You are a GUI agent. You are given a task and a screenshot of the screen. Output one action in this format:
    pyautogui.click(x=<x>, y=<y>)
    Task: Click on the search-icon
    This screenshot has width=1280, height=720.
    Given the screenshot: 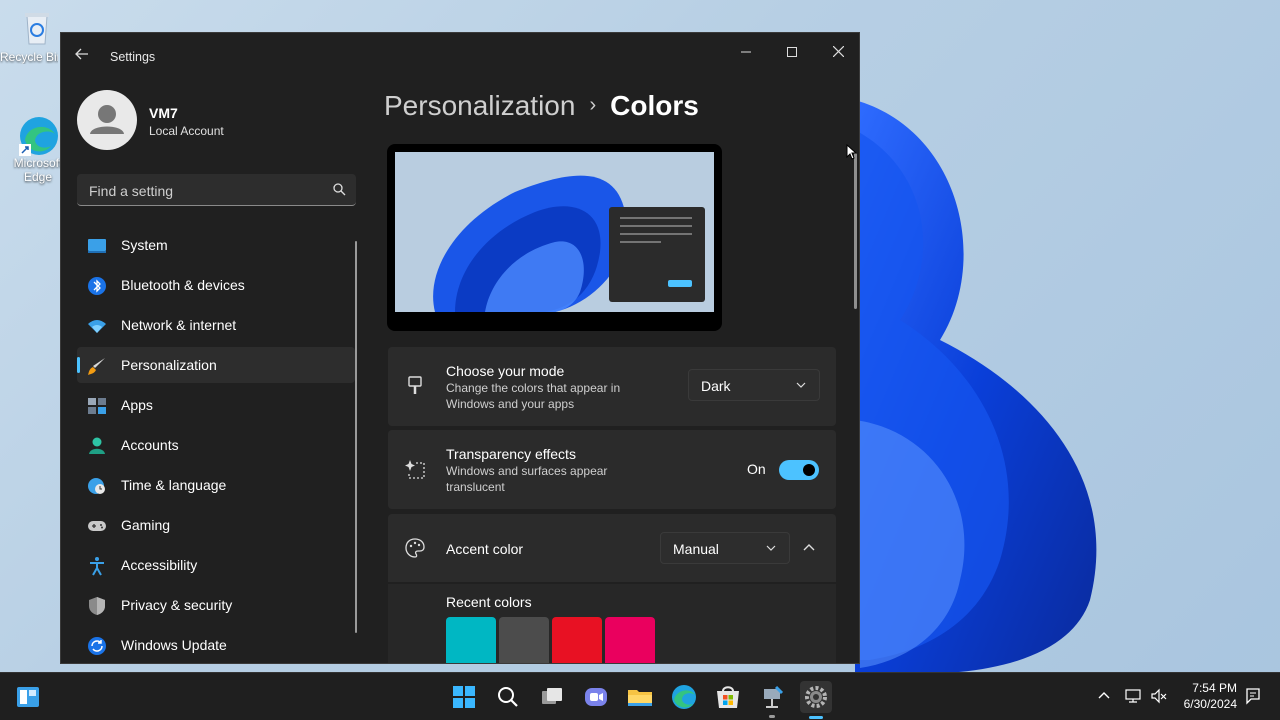 What is the action you would take?
    pyautogui.click(x=339, y=189)
    